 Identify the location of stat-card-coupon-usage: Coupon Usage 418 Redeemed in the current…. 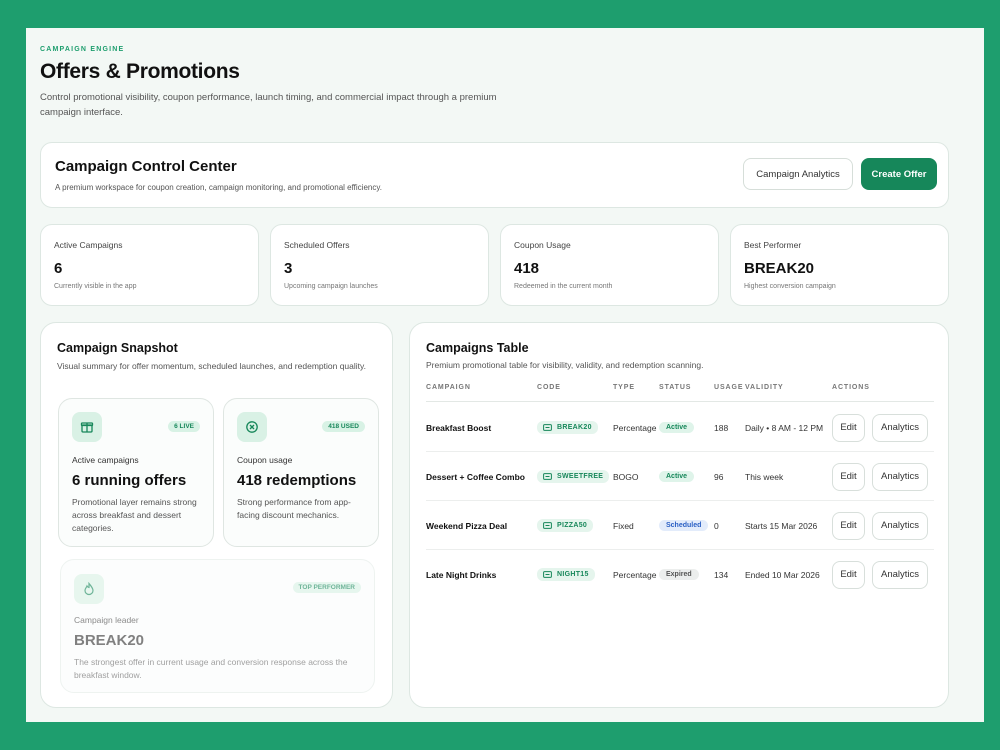
(609, 265).